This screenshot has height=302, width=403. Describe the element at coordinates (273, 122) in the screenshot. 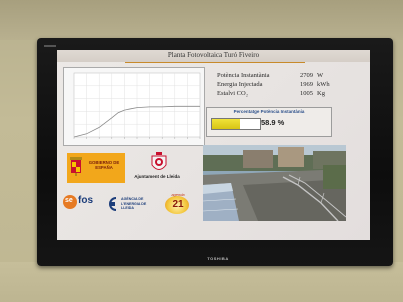

I see `percentage-value: 58.9 %` at that location.